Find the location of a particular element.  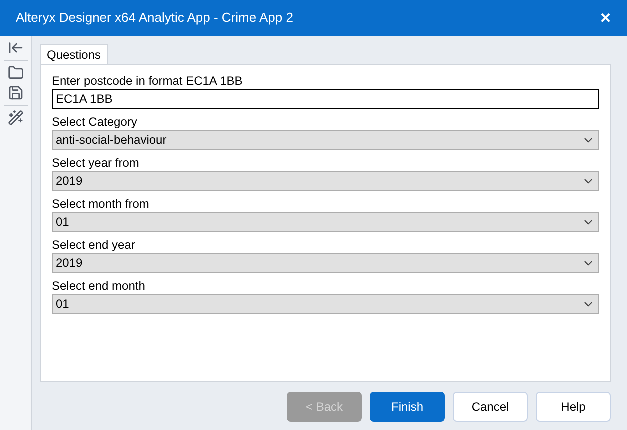

dialog-button: Cancel is located at coordinates (490, 407).